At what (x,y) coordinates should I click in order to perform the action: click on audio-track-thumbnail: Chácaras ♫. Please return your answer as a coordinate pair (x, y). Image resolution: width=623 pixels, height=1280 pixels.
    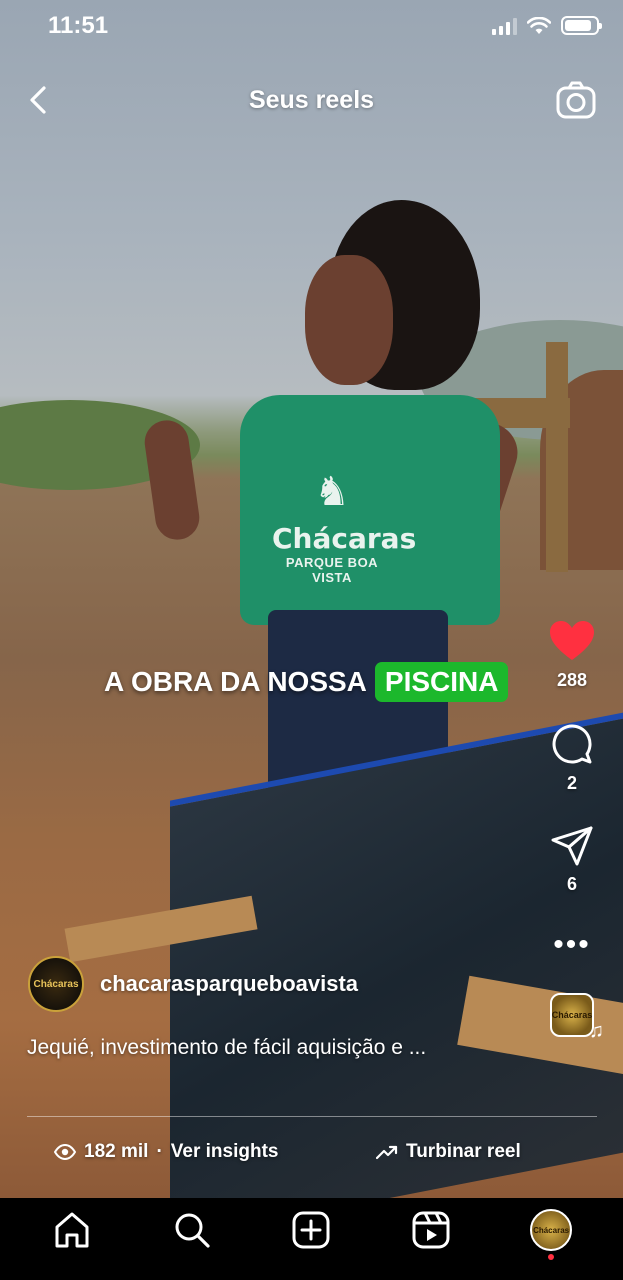
    Looking at the image, I should click on (577, 1017).